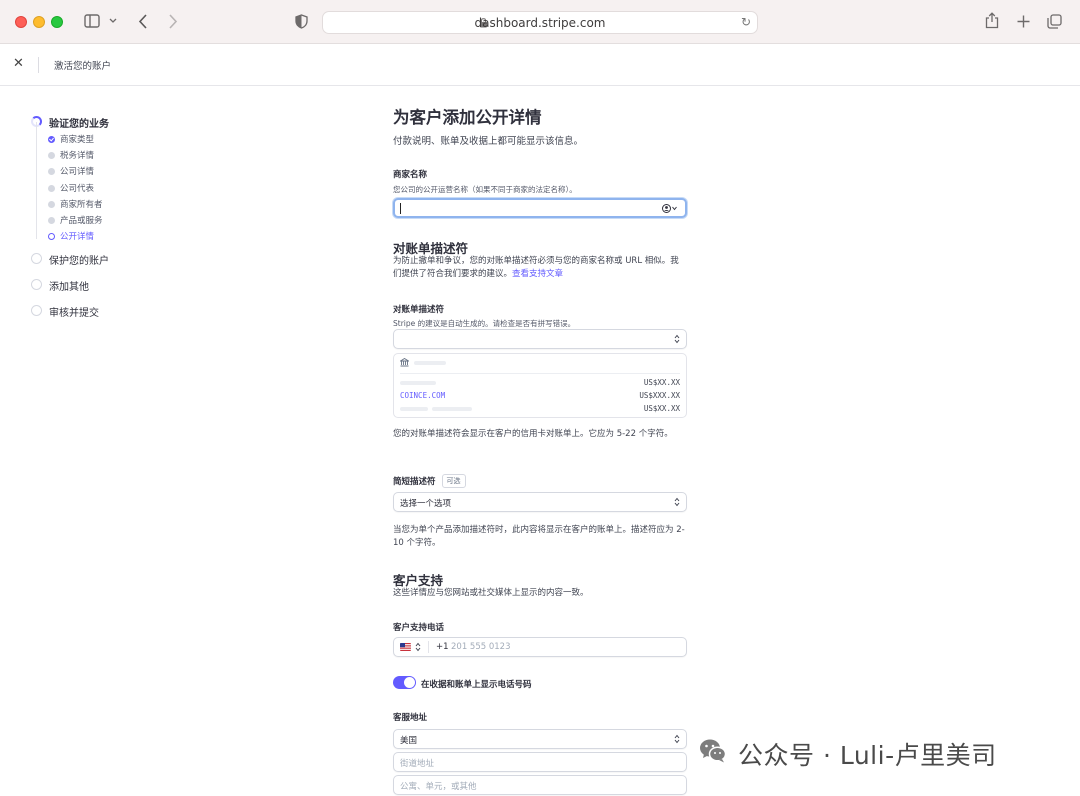 The image size is (1080, 796). I want to click on country-value: 美国, so click(409, 741).